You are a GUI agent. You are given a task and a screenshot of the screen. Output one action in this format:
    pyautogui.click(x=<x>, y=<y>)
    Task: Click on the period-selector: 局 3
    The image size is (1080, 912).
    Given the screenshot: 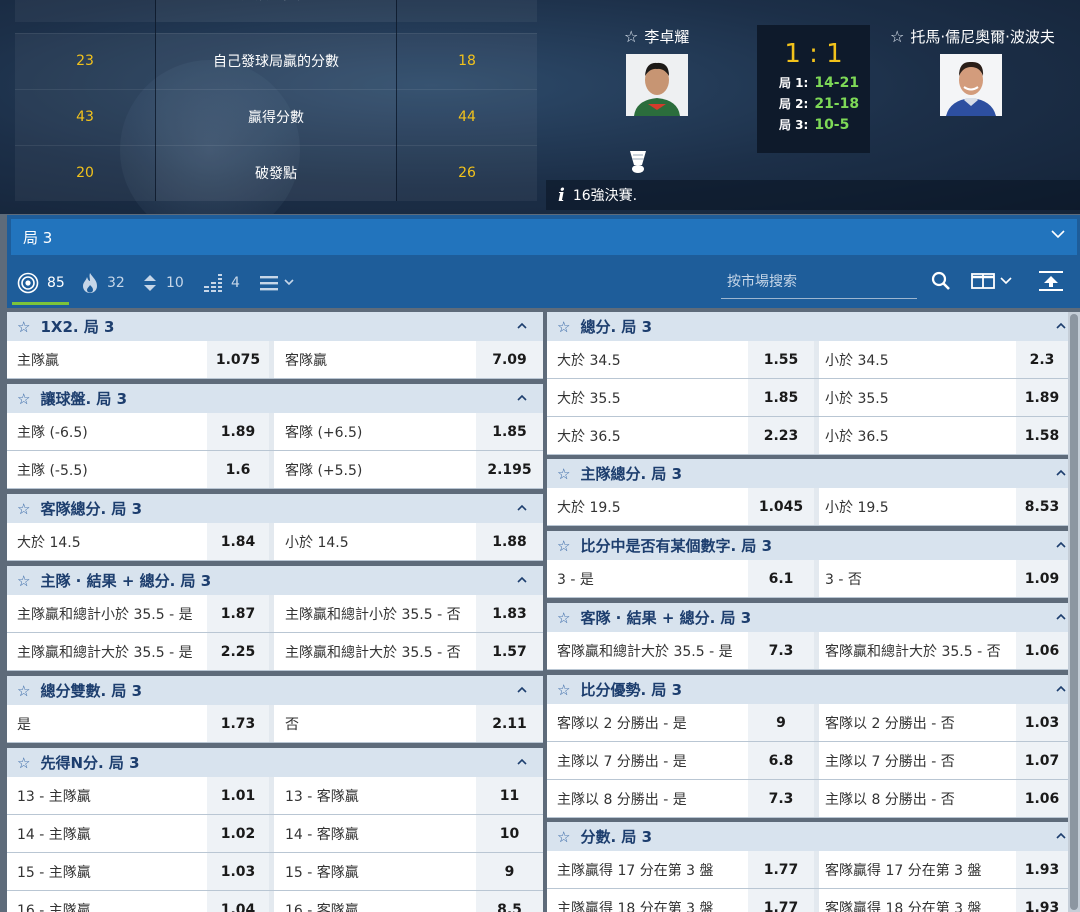 What is the action you would take?
    pyautogui.click(x=544, y=237)
    